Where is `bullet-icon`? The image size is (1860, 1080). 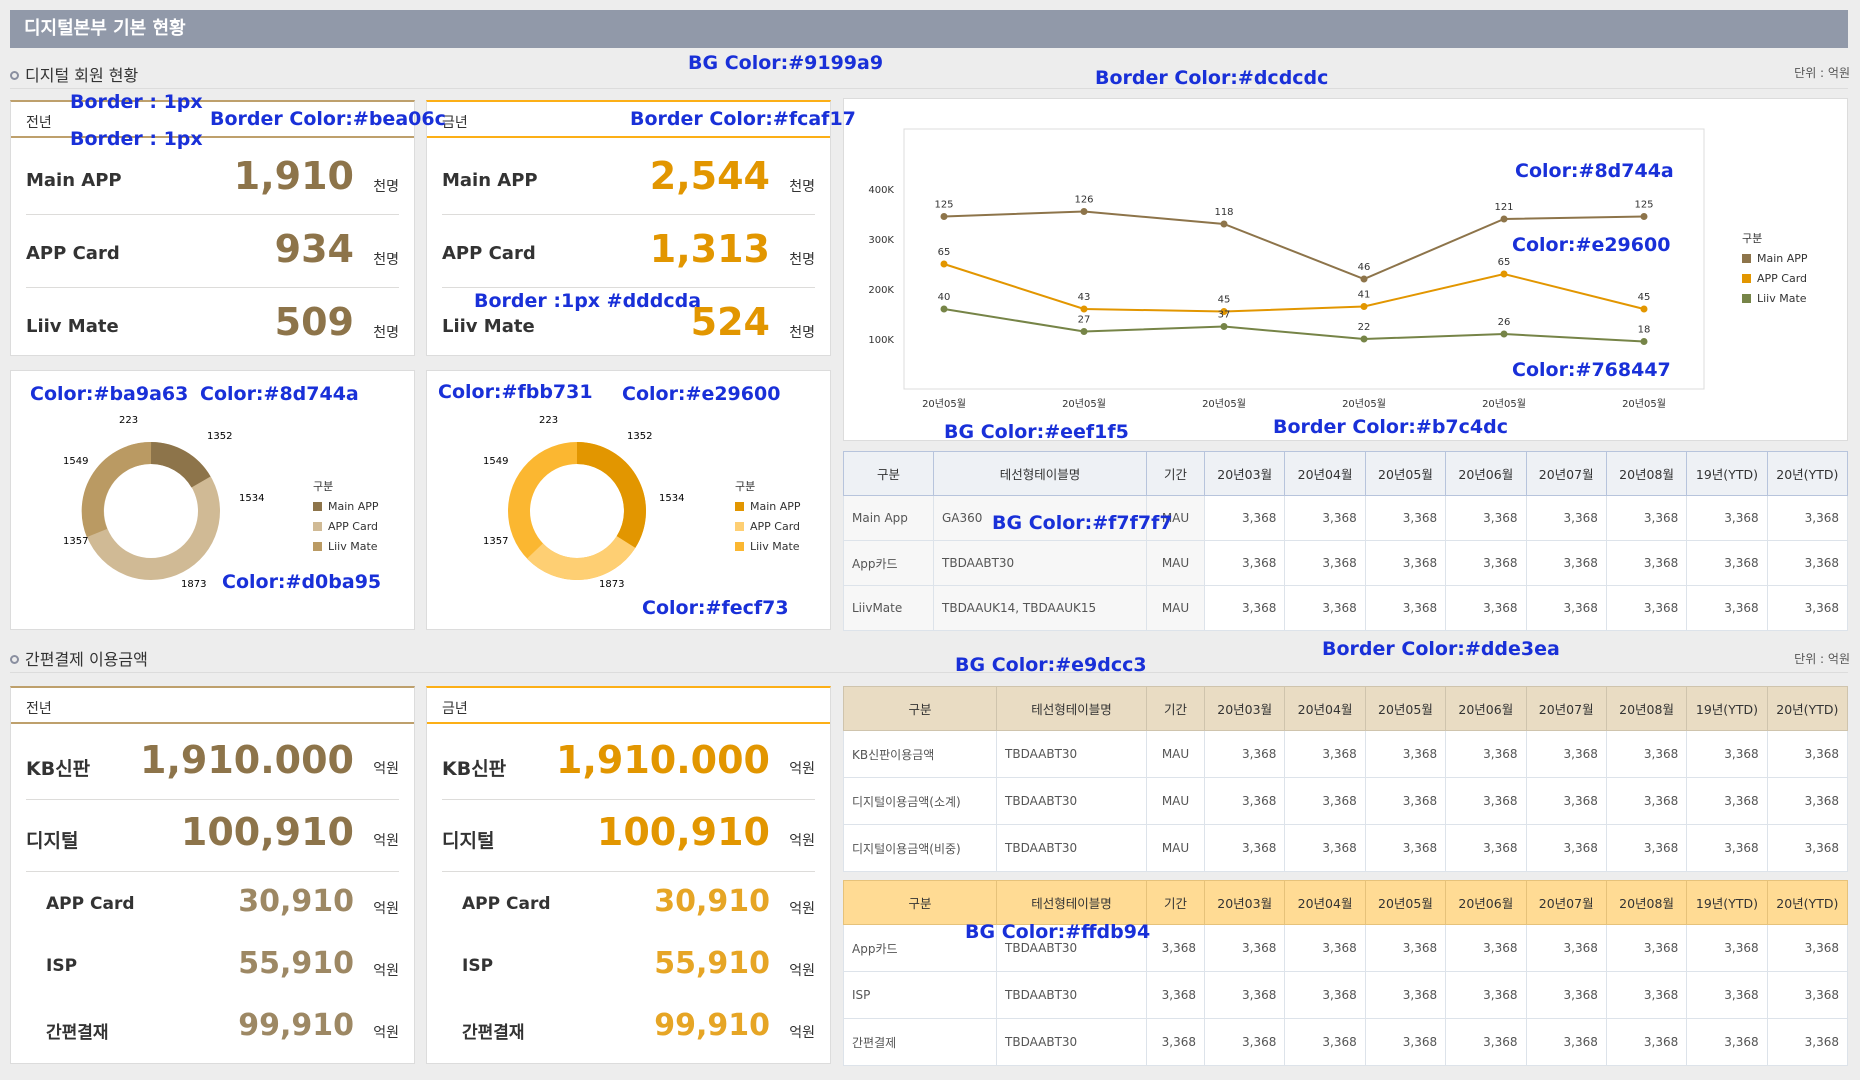
bullet-icon is located at coordinates (14, 75).